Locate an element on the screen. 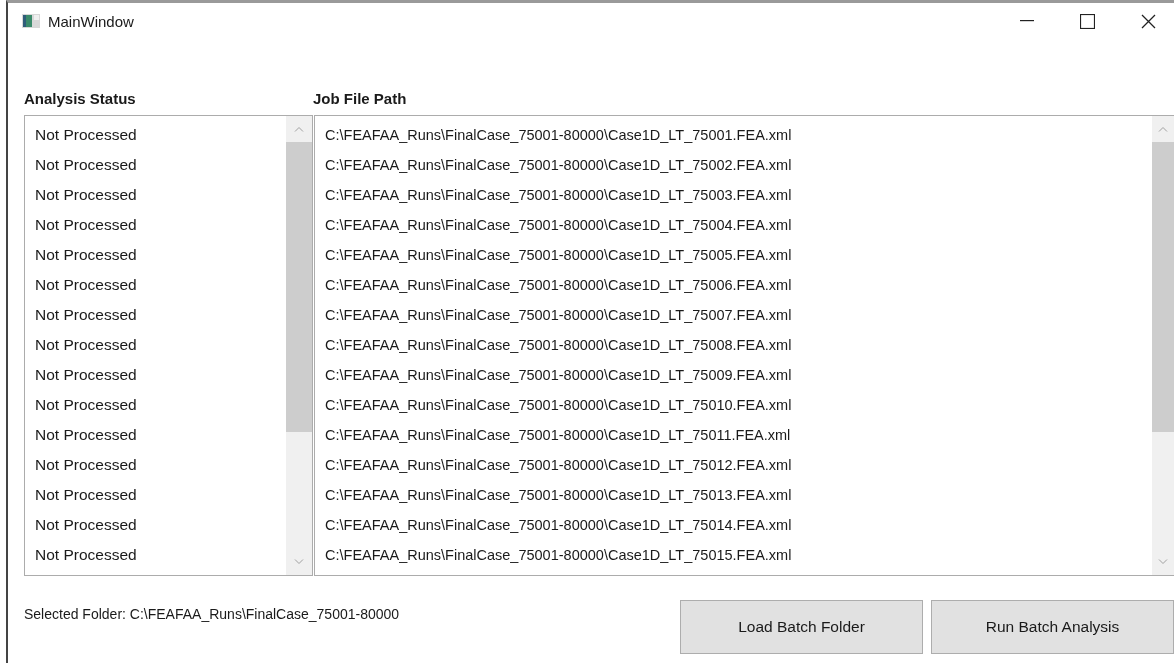 This screenshot has width=1174, height=663. file-path-item: C:\FEAFAA_Runs\FinalCase_75001-80000\Case1D_LT_75012.FEA.xml is located at coordinates (733, 465).